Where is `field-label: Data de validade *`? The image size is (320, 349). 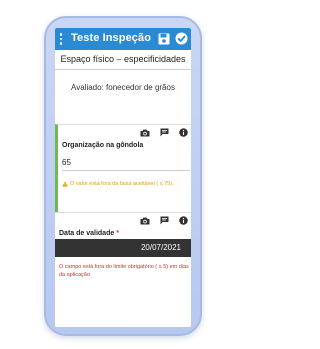
field-label: Data de validade * is located at coordinates (89, 233).